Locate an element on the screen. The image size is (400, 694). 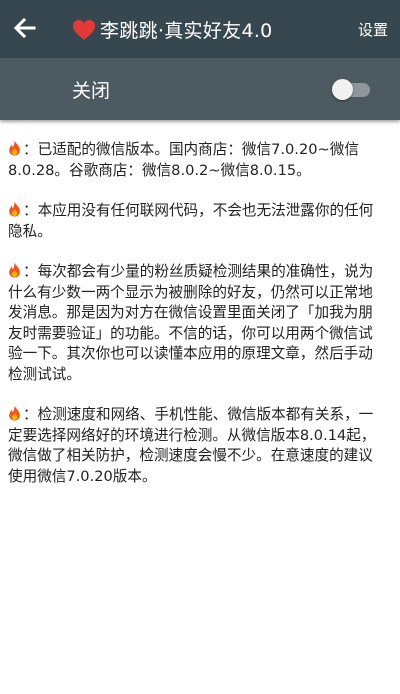
app-title: 李跳跳·真实好友4.0 is located at coordinates (172, 29).